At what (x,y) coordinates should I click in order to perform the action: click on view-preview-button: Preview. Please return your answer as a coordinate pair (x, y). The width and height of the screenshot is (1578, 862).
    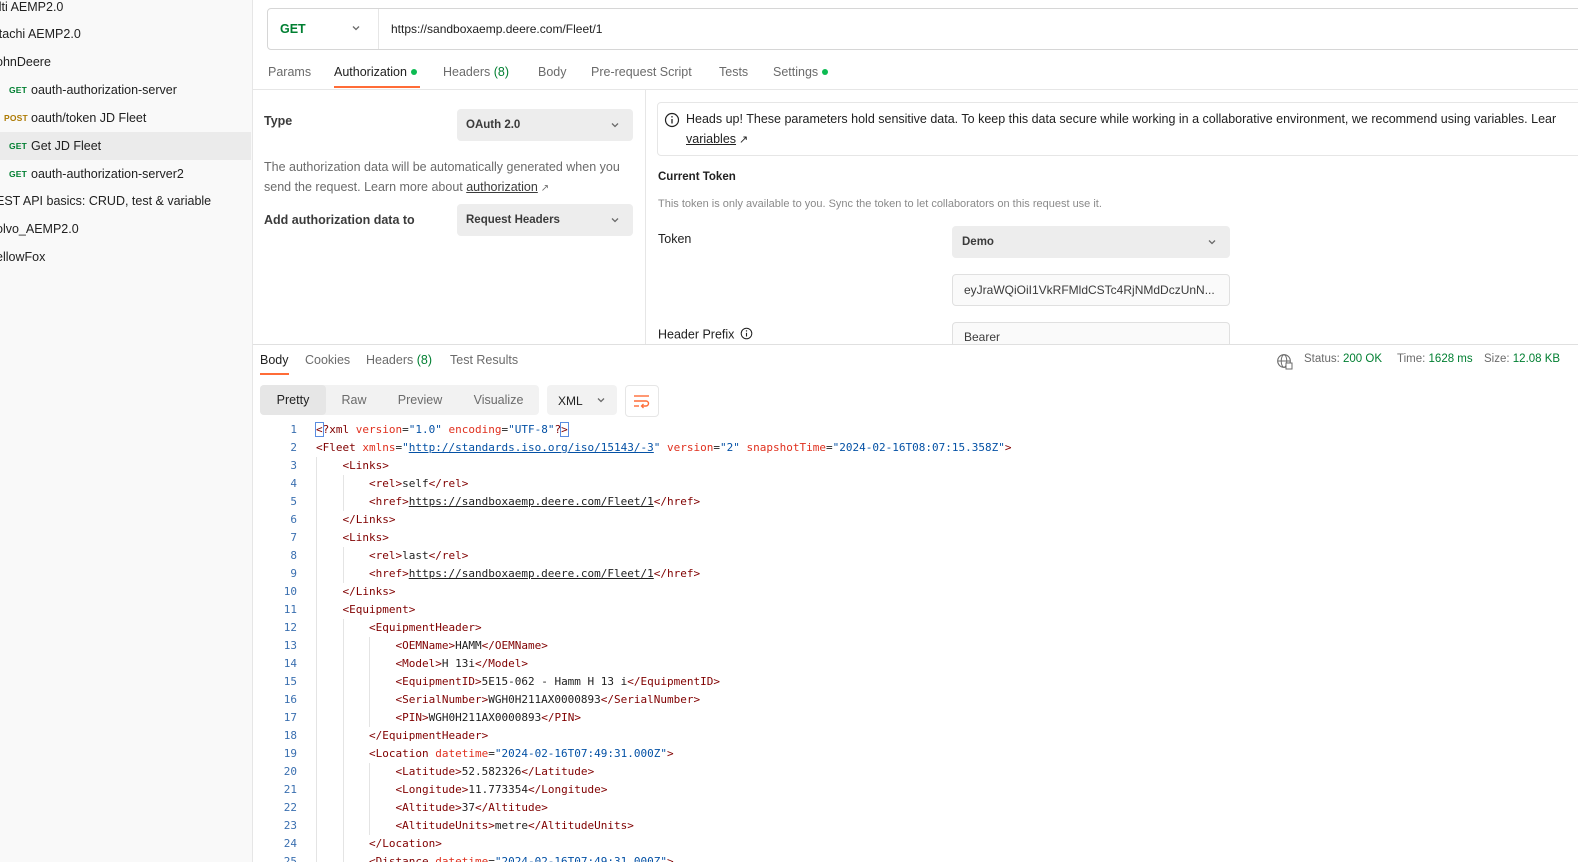
    Looking at the image, I should click on (420, 400).